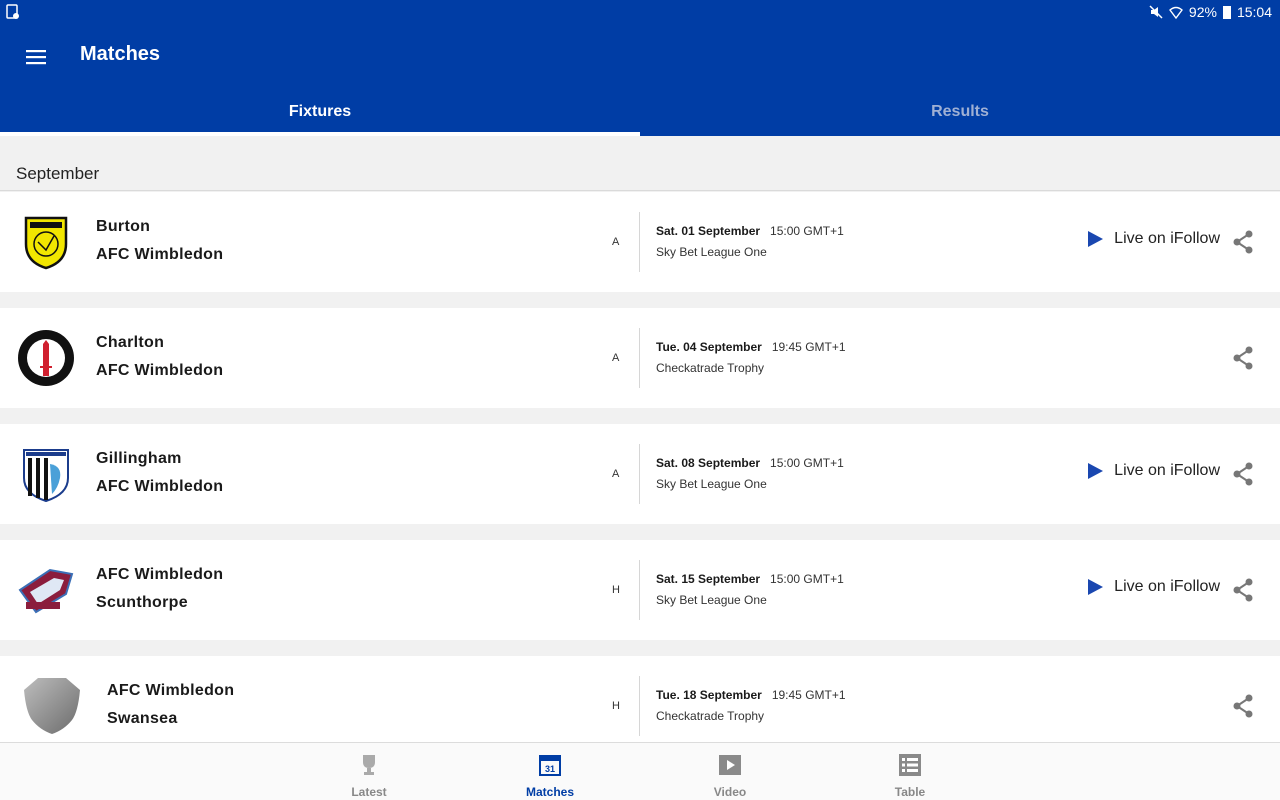 The height and width of the screenshot is (800, 1280). Describe the element at coordinates (708, 463) in the screenshot. I see `match-date: Sat. 08 September` at that location.